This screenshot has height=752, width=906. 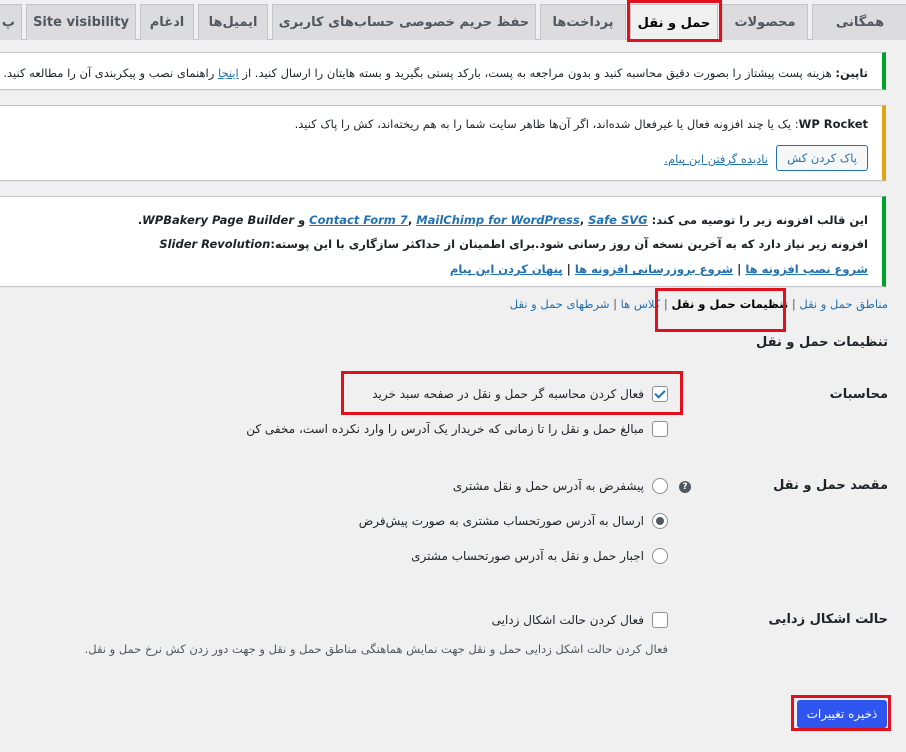 What do you see at coordinates (11, 22) in the screenshot?
I see `tab-more: پ` at bounding box center [11, 22].